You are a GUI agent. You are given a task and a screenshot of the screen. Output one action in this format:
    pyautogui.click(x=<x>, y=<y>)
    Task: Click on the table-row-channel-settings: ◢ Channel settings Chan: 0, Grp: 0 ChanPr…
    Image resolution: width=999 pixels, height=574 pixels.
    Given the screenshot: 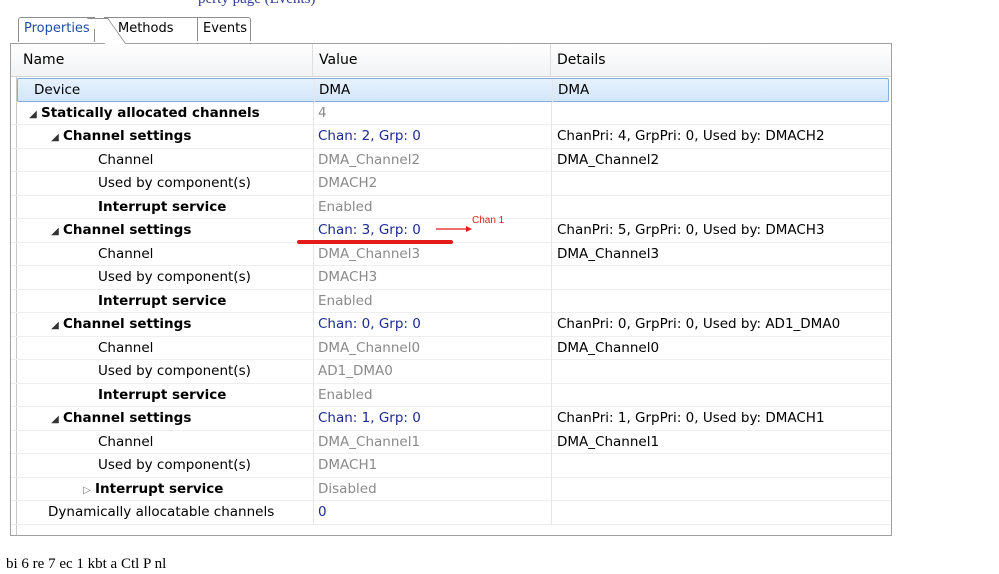 What is the action you would take?
    pyautogui.click(x=451, y=325)
    